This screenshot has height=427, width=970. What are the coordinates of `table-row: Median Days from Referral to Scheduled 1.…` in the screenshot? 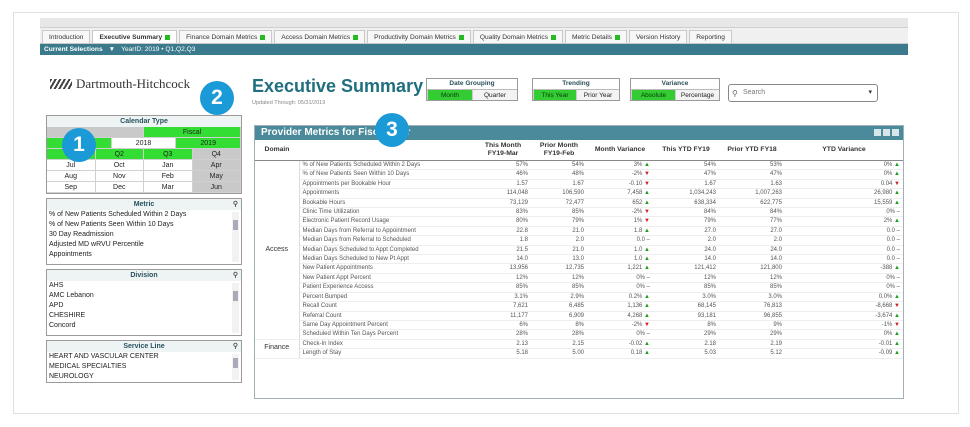 It's located at (579, 240).